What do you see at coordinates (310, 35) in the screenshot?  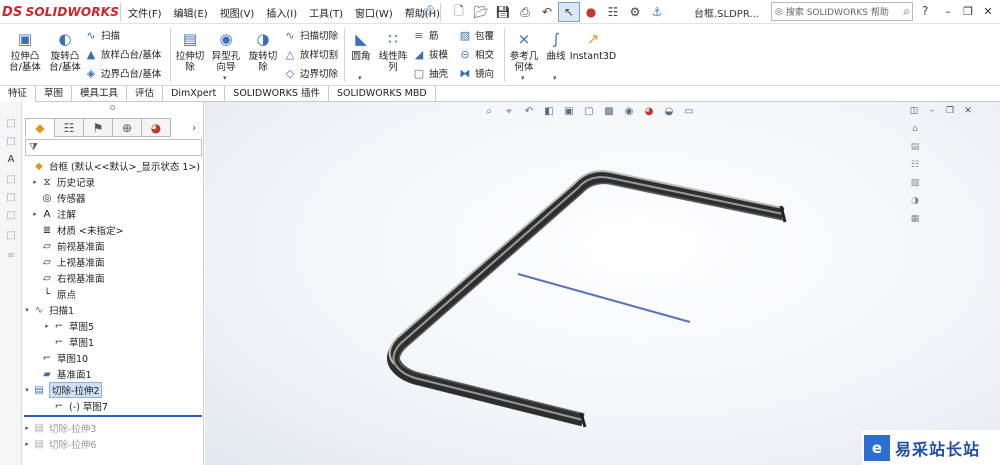 I see `swept-cut-button: ∿ 扫描切除` at bounding box center [310, 35].